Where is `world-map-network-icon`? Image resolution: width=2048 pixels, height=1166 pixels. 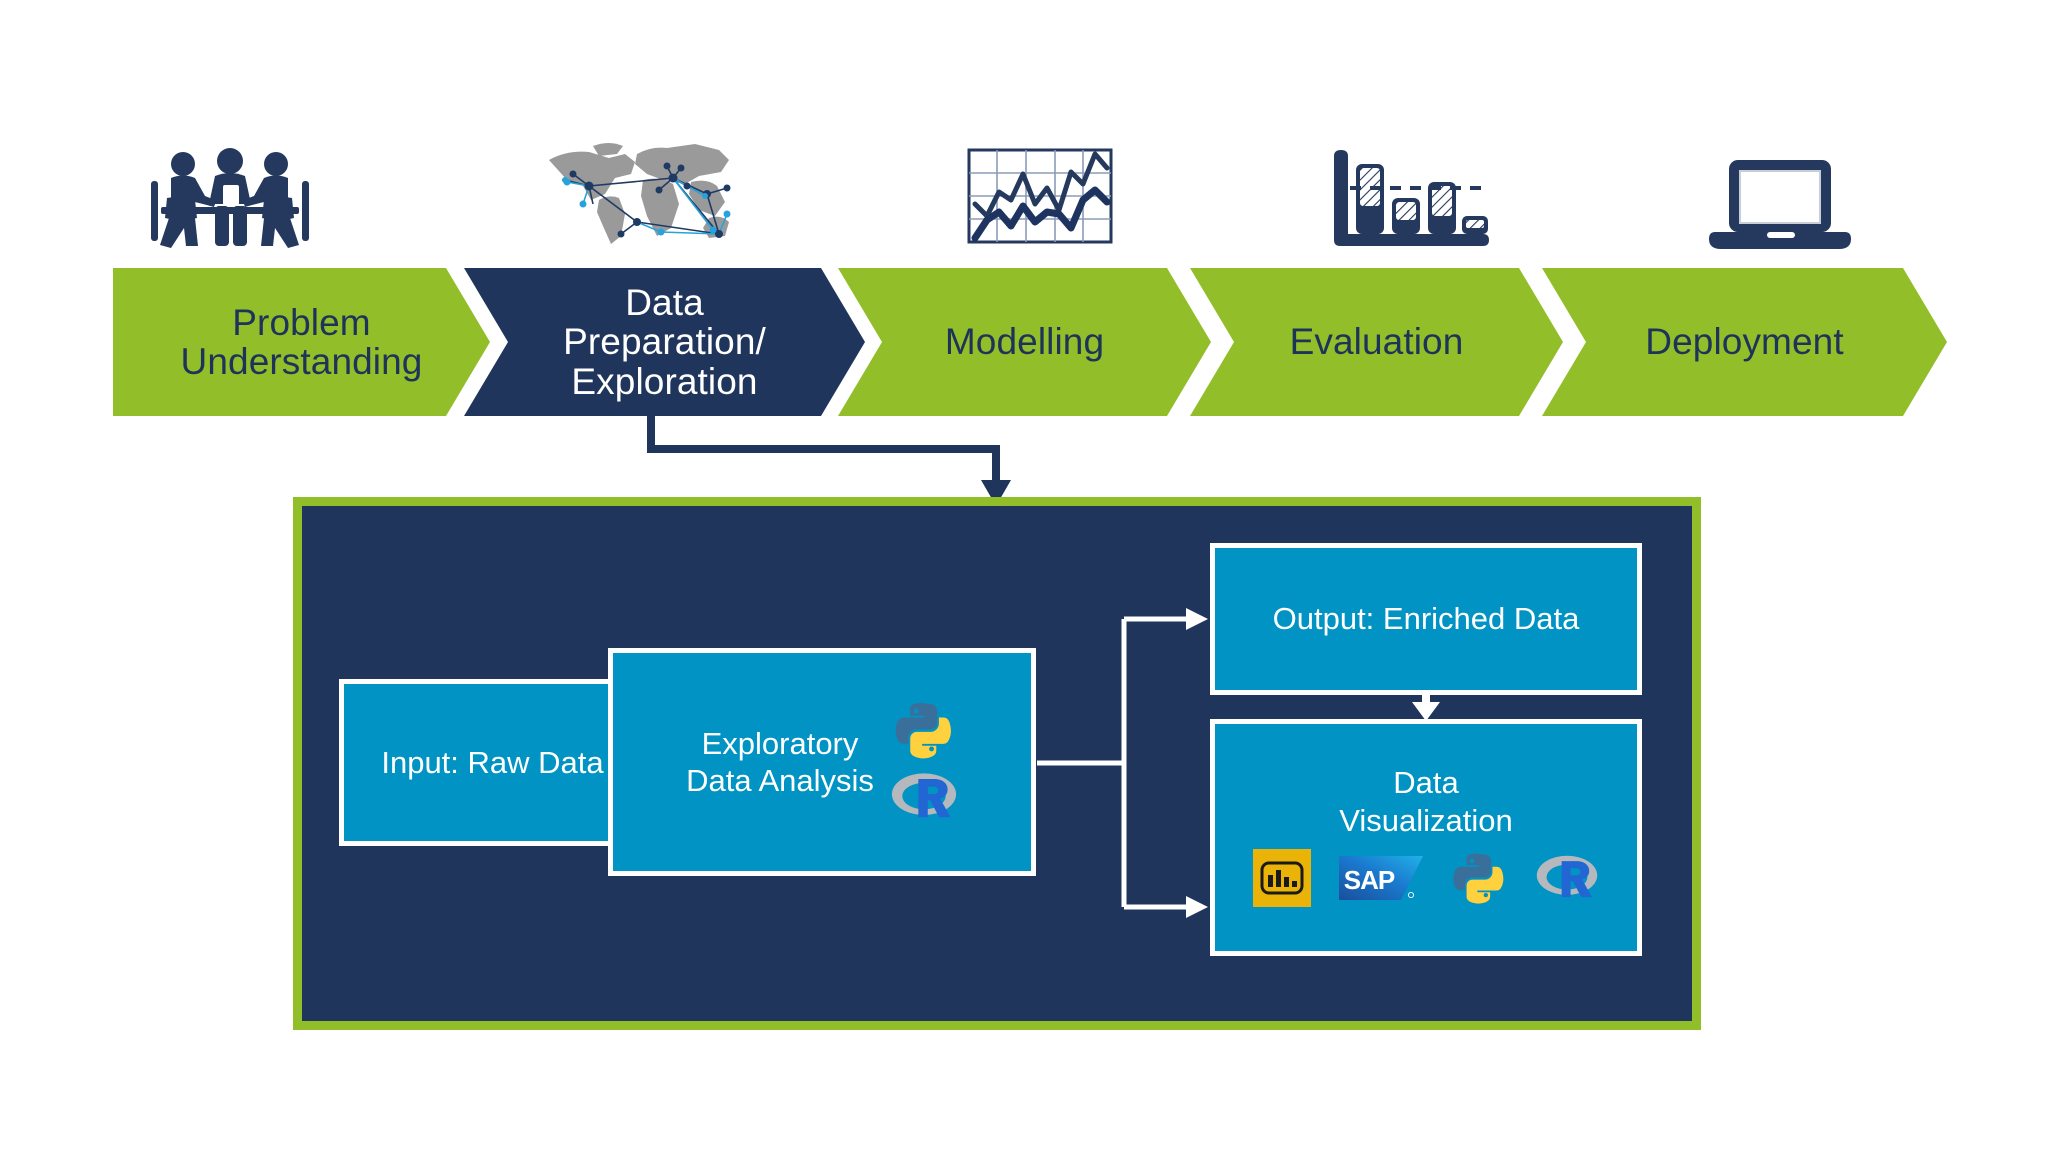 world-map-network-icon is located at coordinates (638, 195).